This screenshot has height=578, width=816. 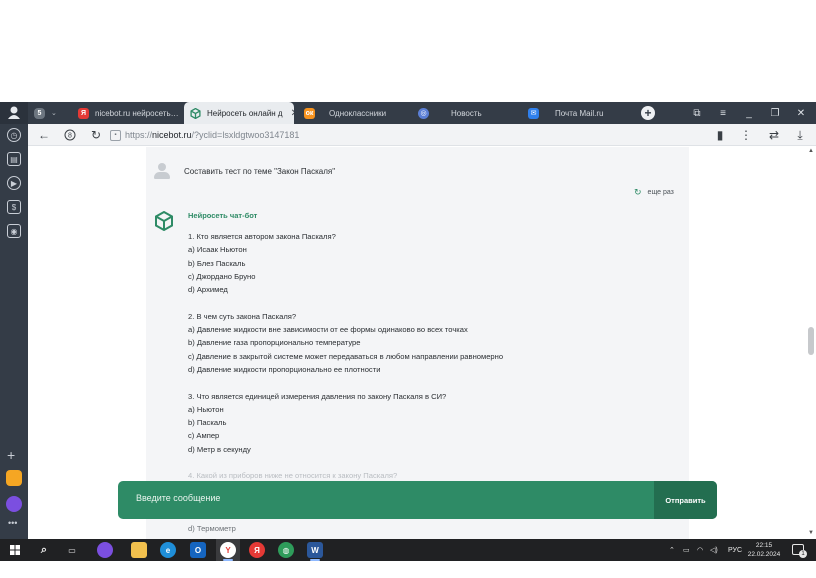 I want to click on wifi-icon: ◠, so click(x=700, y=550).